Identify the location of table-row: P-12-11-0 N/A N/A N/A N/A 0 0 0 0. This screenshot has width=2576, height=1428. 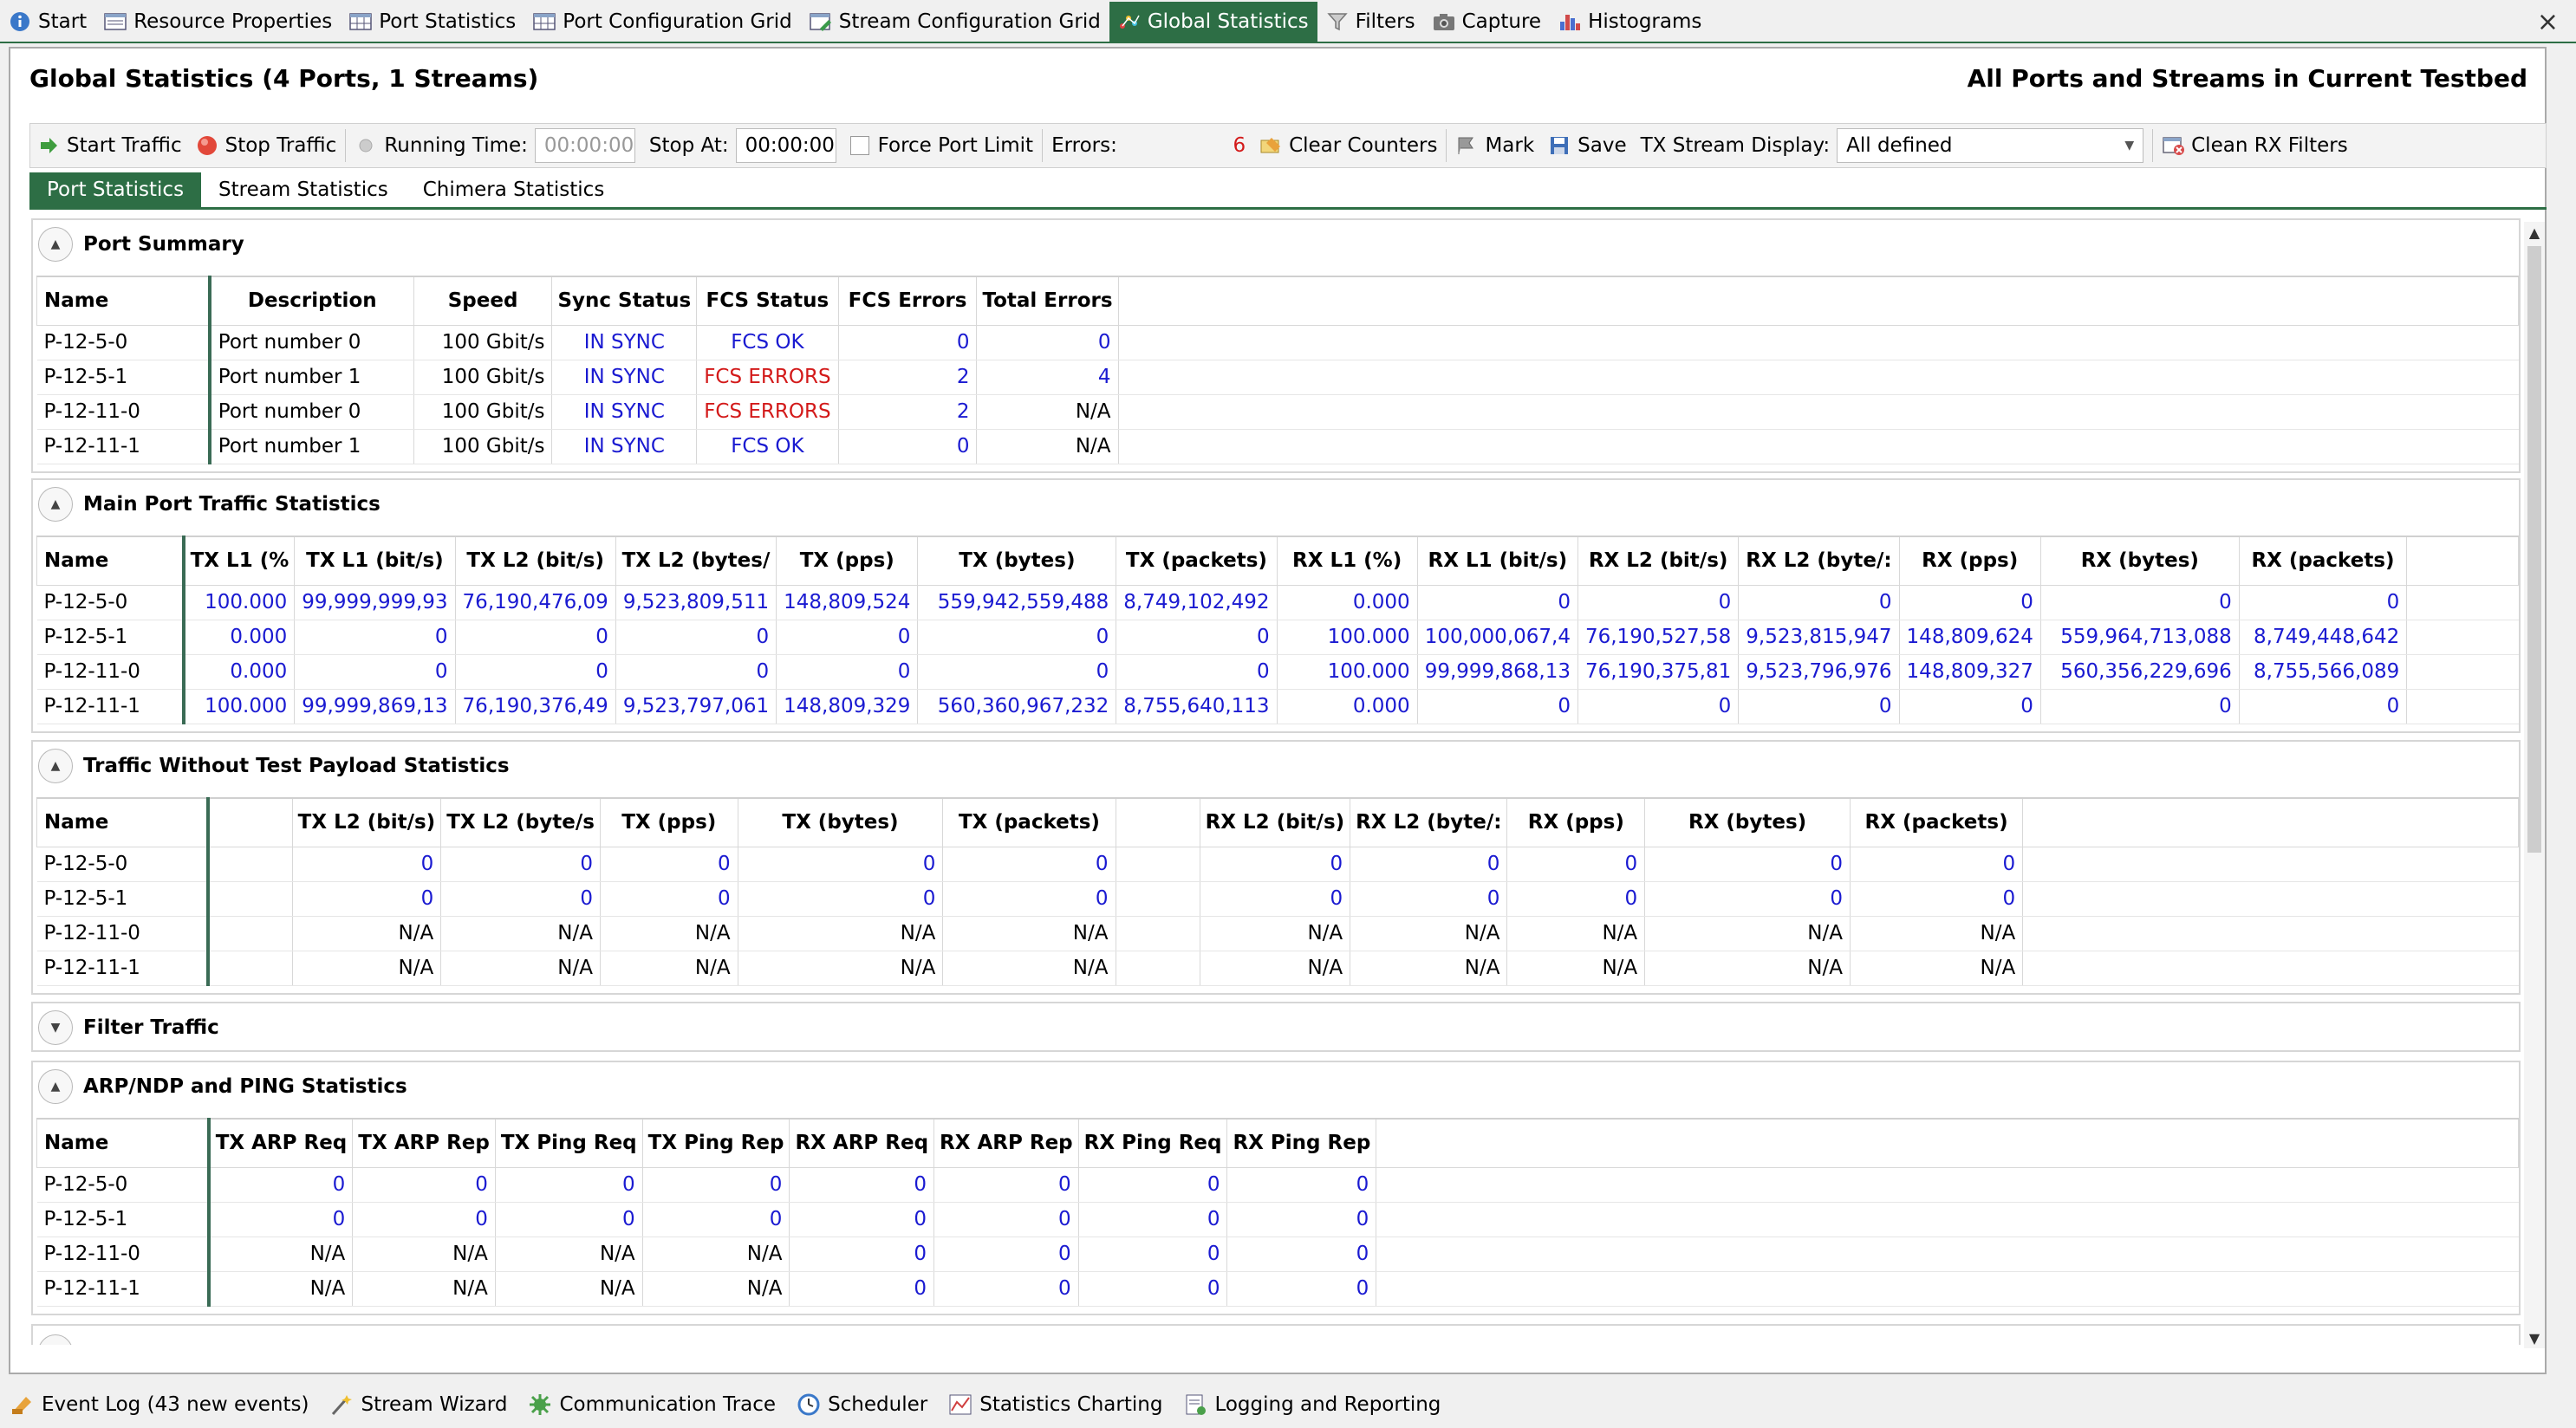
(1277, 1254).